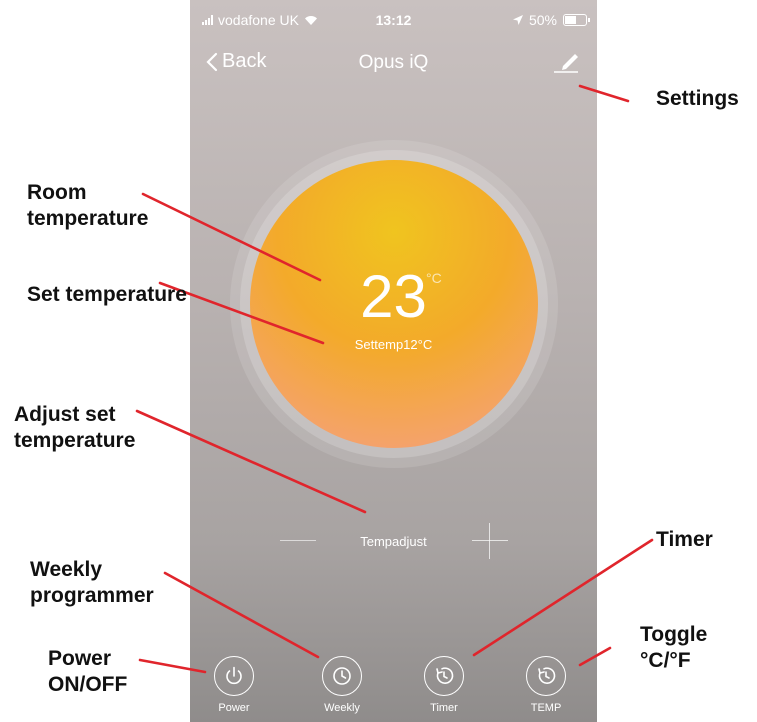 The image size is (757, 722). Describe the element at coordinates (563, 597) in the screenshot. I see `timer-line` at that location.